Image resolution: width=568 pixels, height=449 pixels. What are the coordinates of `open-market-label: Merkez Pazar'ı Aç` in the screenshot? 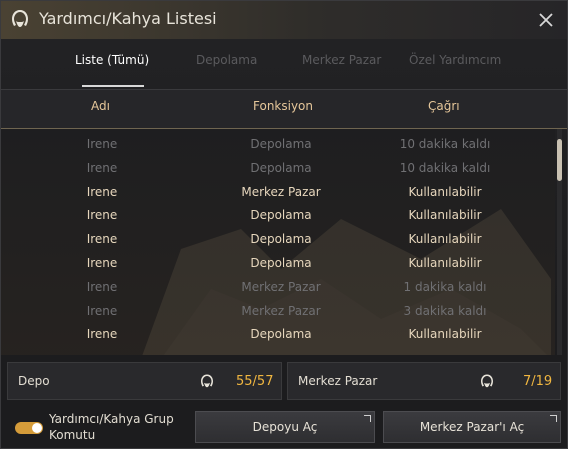 It's located at (472, 427).